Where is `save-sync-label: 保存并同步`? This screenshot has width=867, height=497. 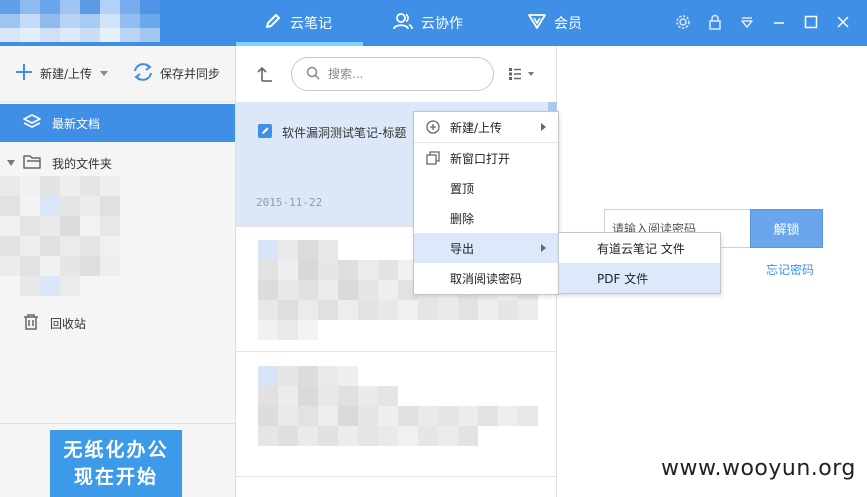 save-sync-label: 保存并同步 is located at coordinates (190, 73).